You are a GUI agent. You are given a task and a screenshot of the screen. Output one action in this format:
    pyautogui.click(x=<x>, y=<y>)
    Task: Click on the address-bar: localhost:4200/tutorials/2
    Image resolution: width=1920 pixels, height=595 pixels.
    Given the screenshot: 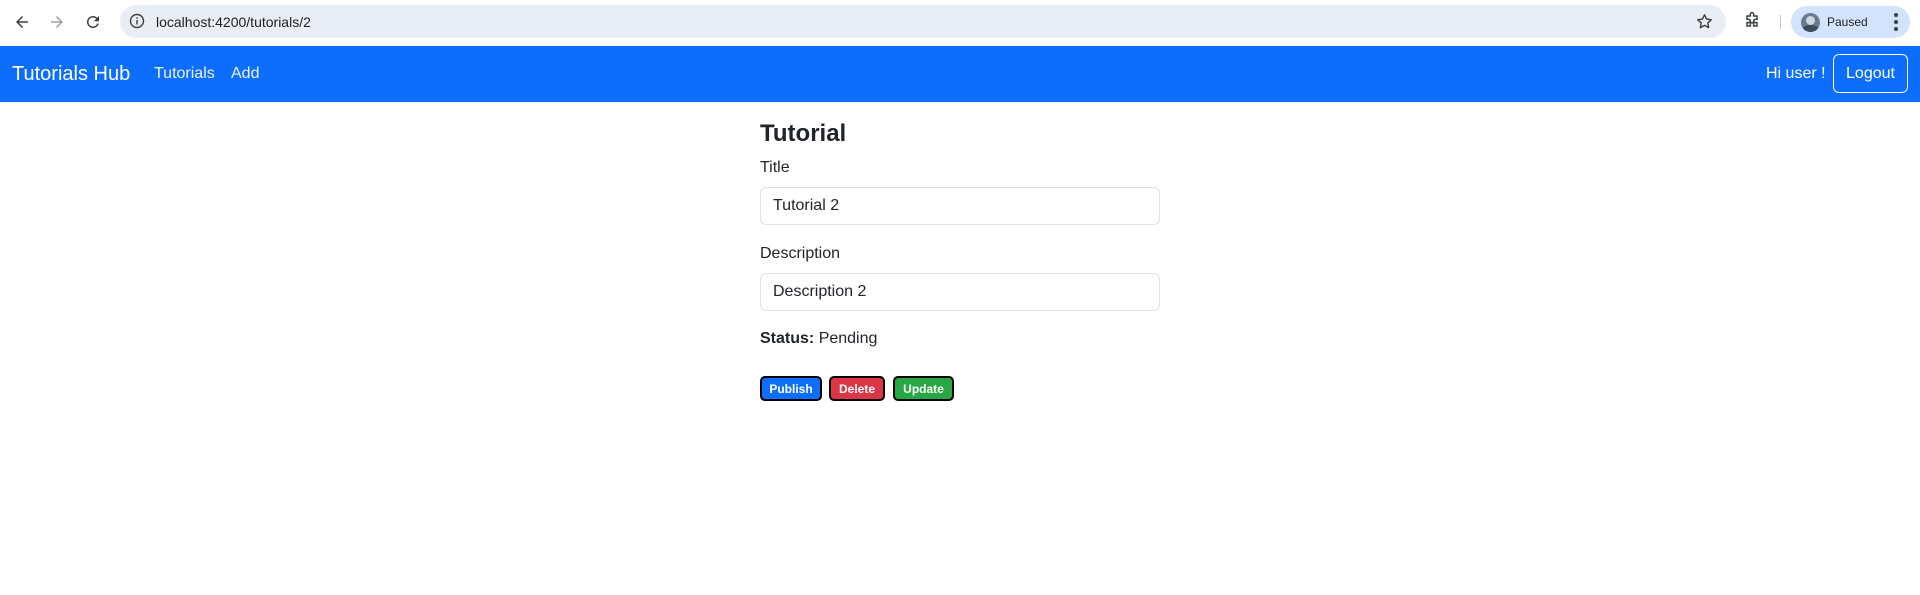 What is the action you would take?
    pyautogui.click(x=923, y=21)
    